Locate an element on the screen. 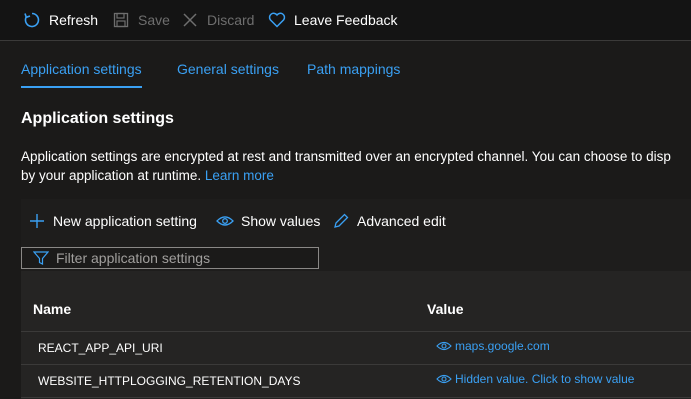 The image size is (691, 399). feedback-label: Leave Feedback is located at coordinates (346, 20).